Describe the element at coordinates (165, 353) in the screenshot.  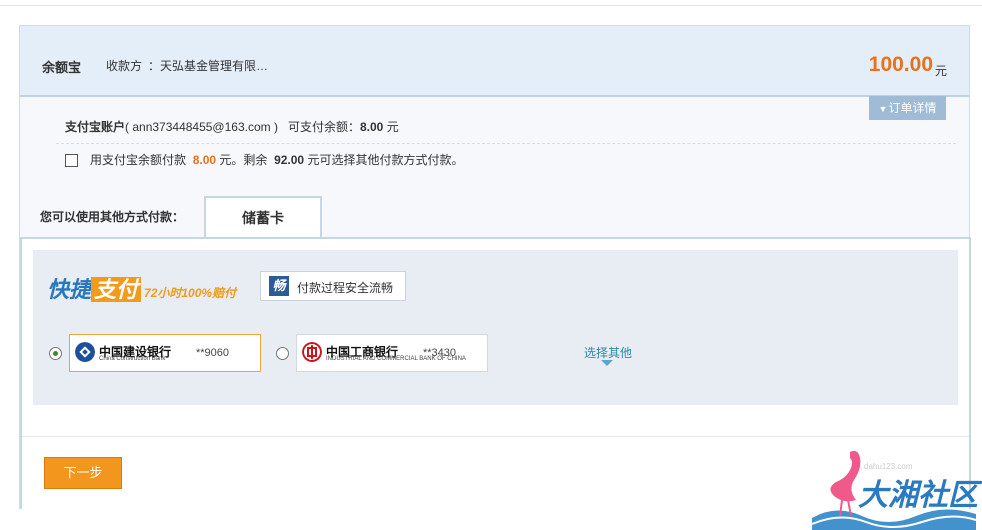
I see `bank-option-ccb: 中国建设银行 China Construction Bank **9060` at that location.